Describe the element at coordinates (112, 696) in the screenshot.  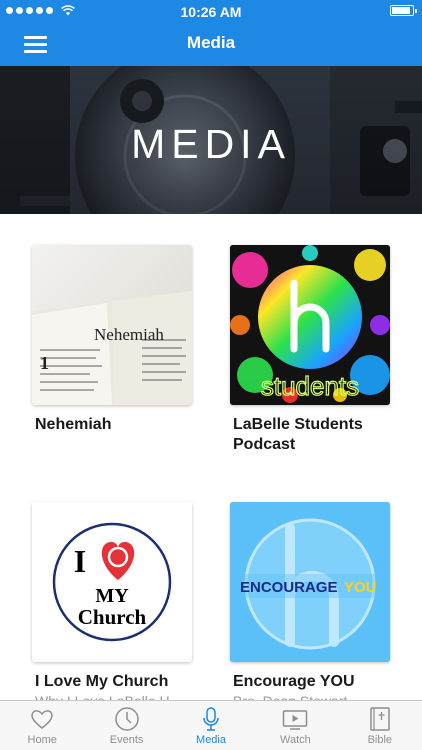
I see `card-subtitle: Why I Love LaBelle H` at that location.